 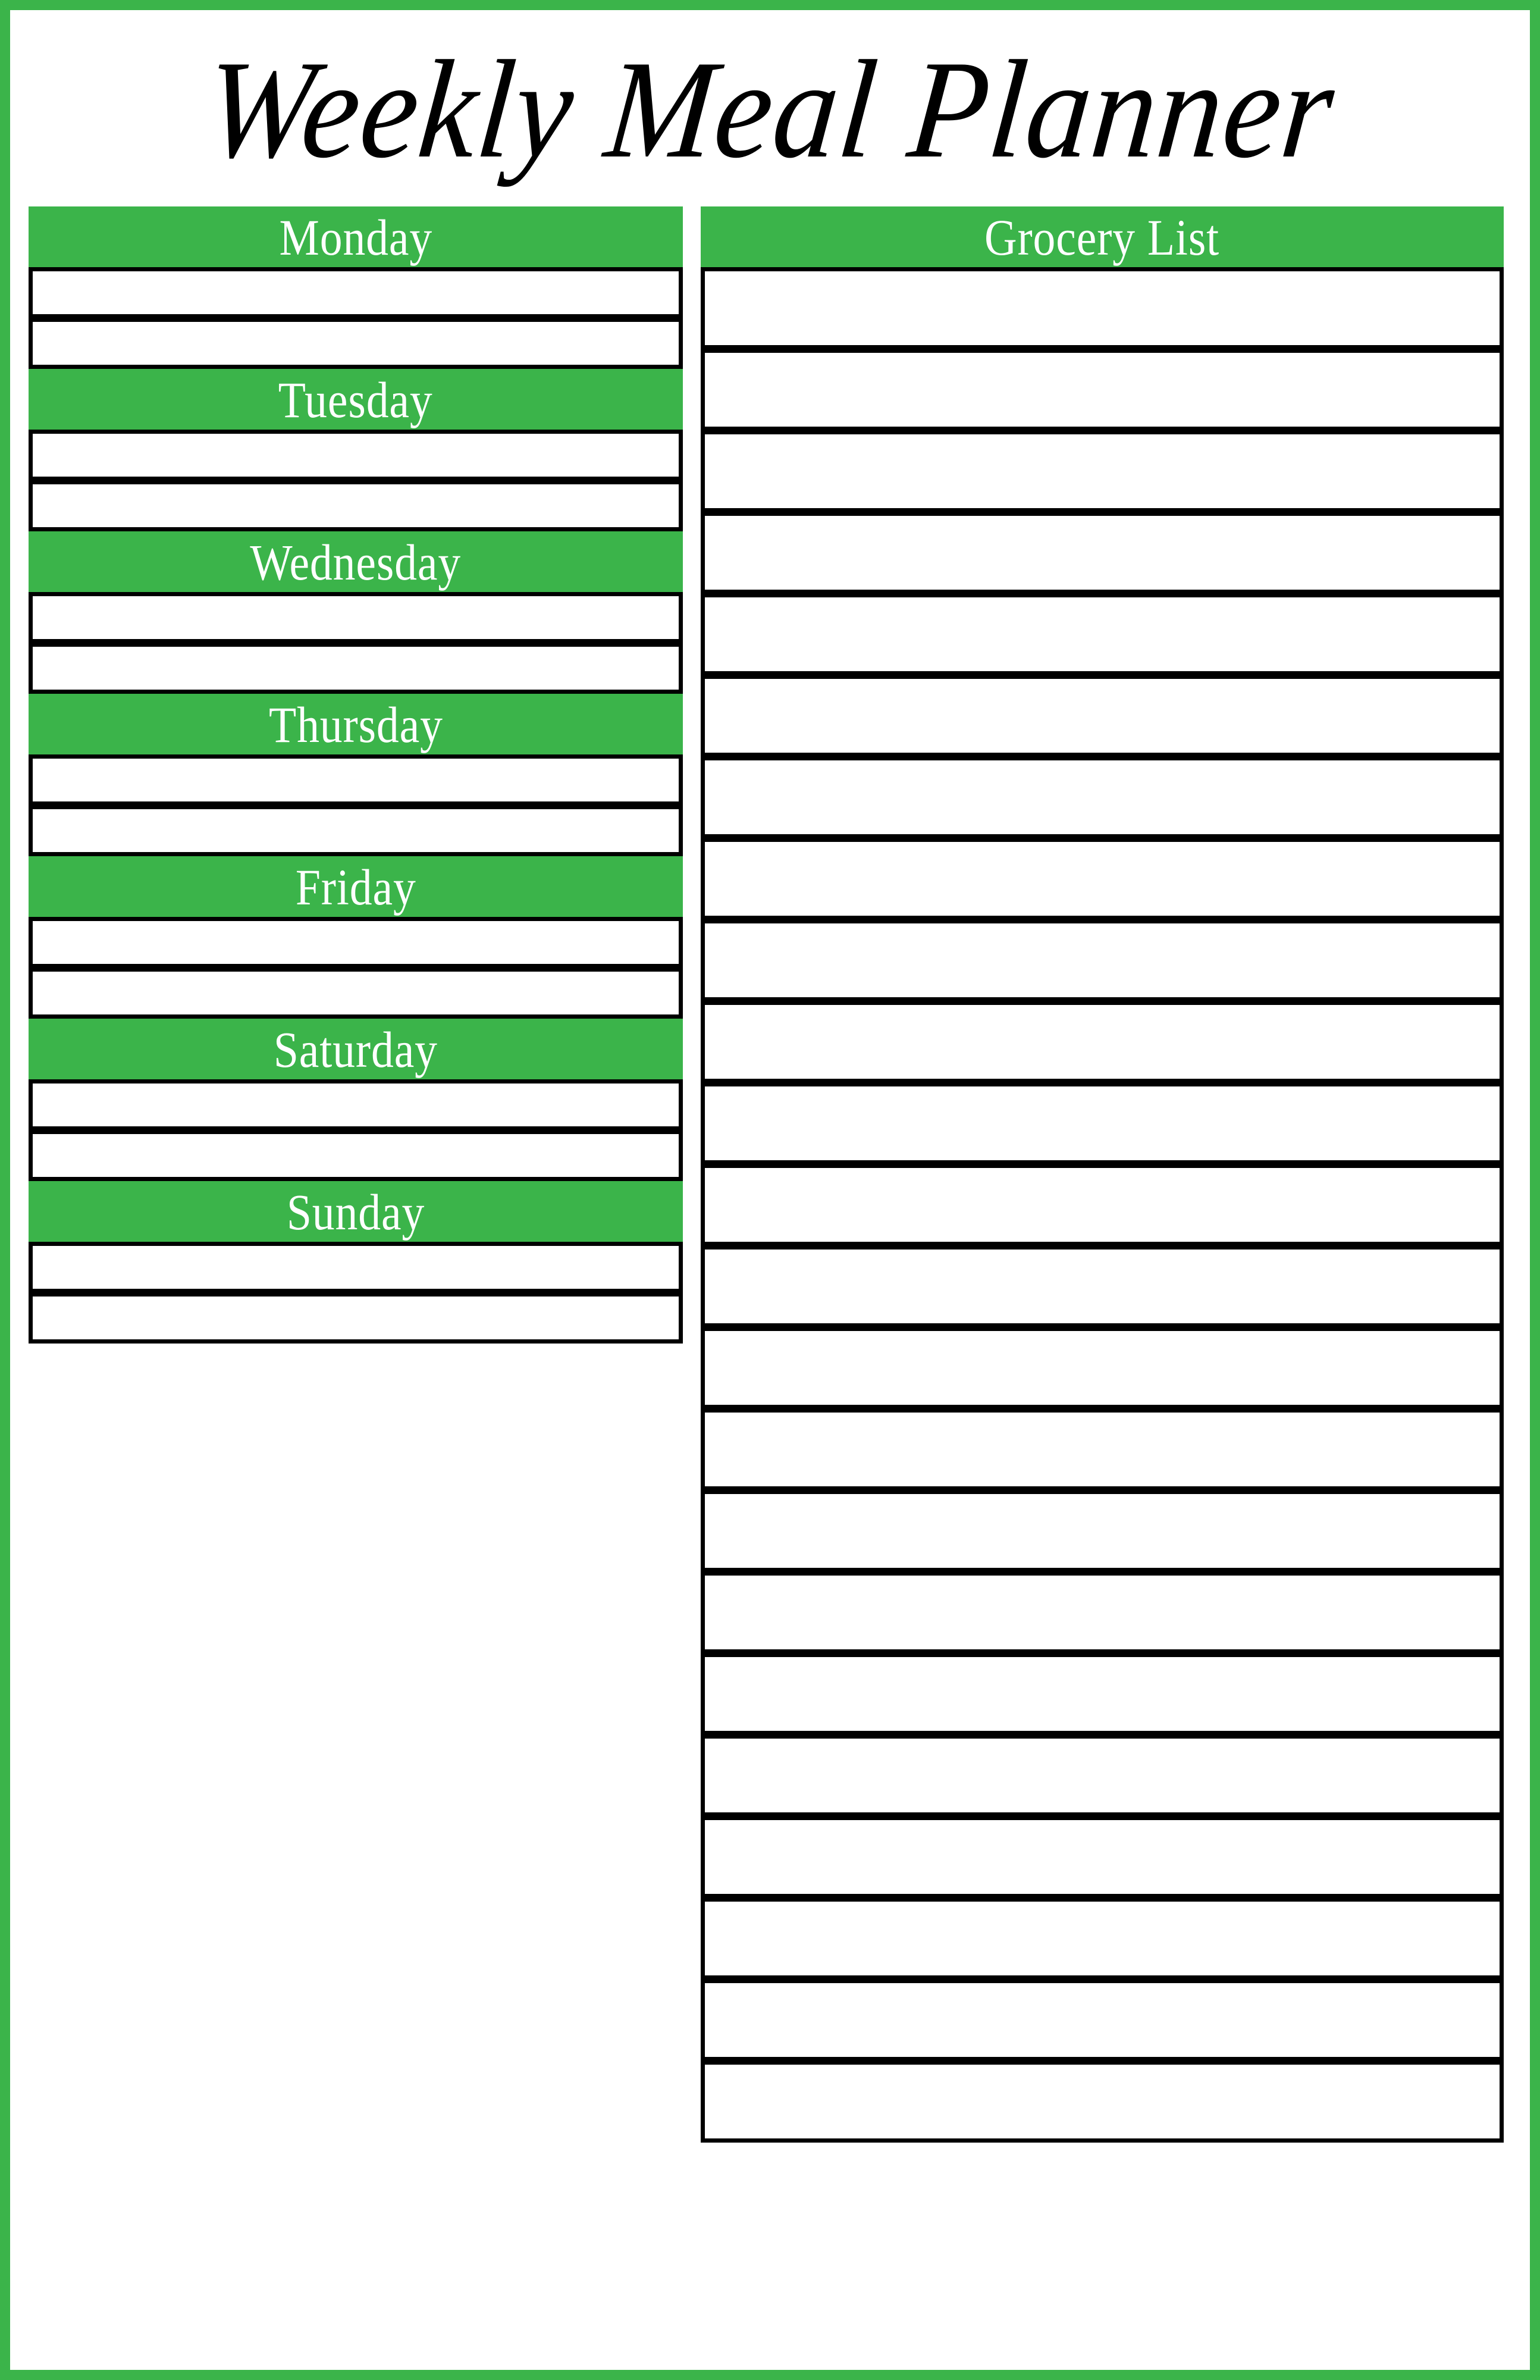 I want to click on day-header-saturday: Saturday, so click(x=356, y=1049).